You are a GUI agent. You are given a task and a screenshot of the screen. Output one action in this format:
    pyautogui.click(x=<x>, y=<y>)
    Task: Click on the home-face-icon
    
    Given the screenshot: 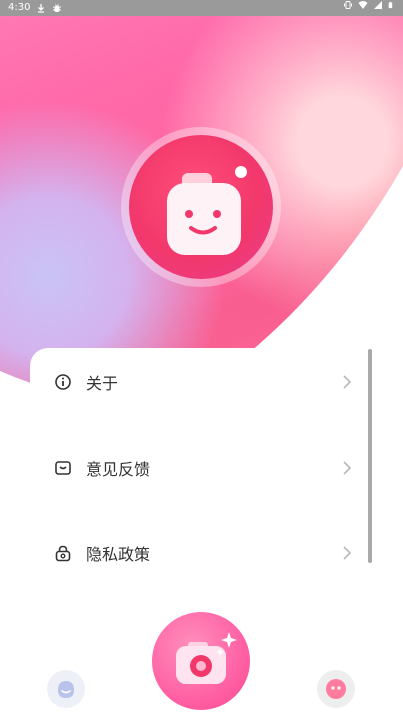 What is the action you would take?
    pyautogui.click(x=66, y=689)
    